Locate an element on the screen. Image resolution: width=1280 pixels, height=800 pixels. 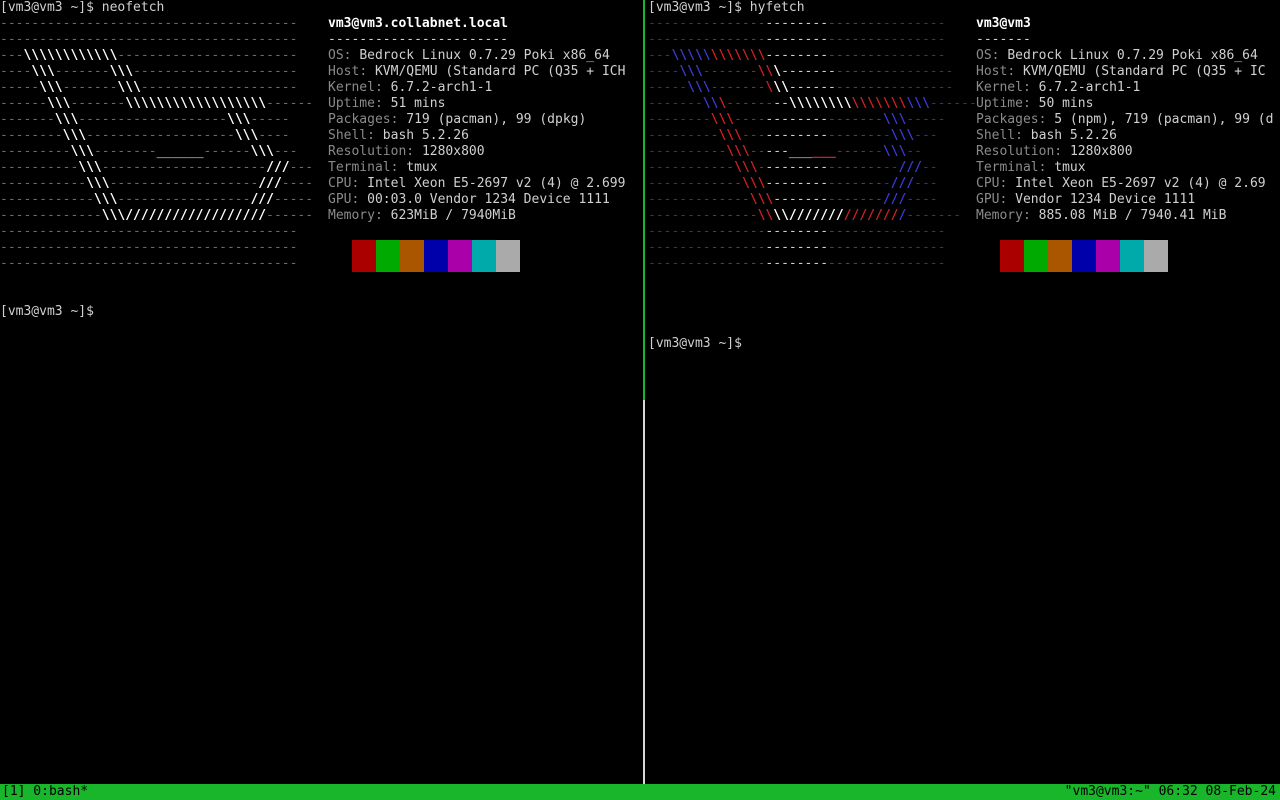
info-gpu: GPU: Vendor 1234 Device 1111 is located at coordinates (1086, 199).